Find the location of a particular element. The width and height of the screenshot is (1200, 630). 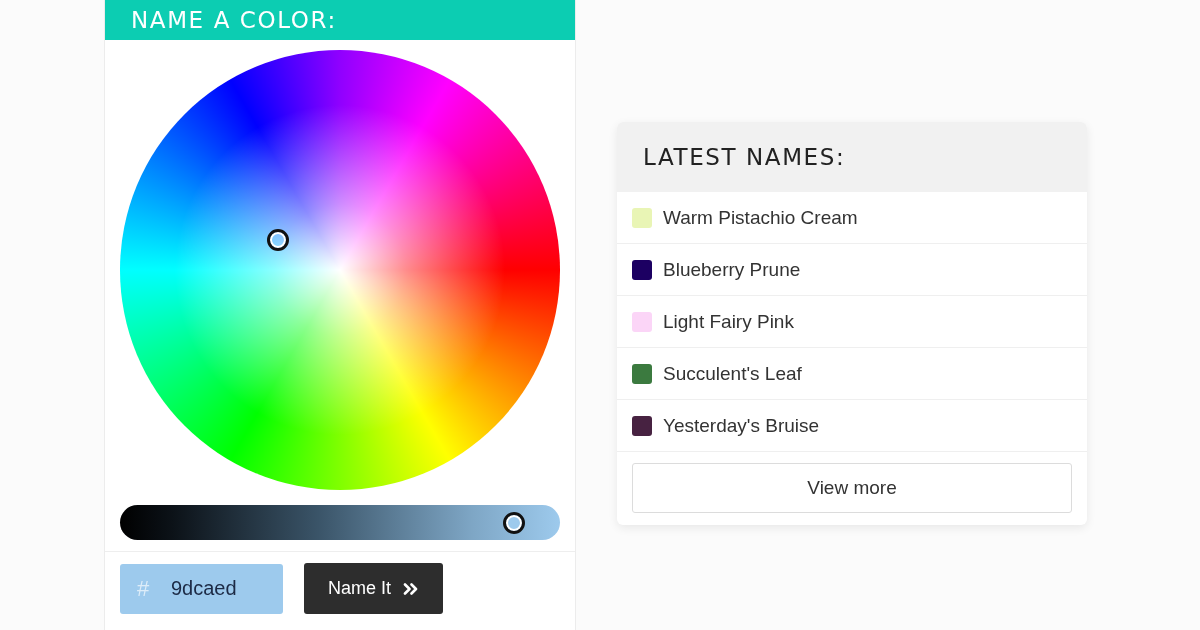

color-name-row: Yesterday's Bruise is located at coordinates (852, 426).